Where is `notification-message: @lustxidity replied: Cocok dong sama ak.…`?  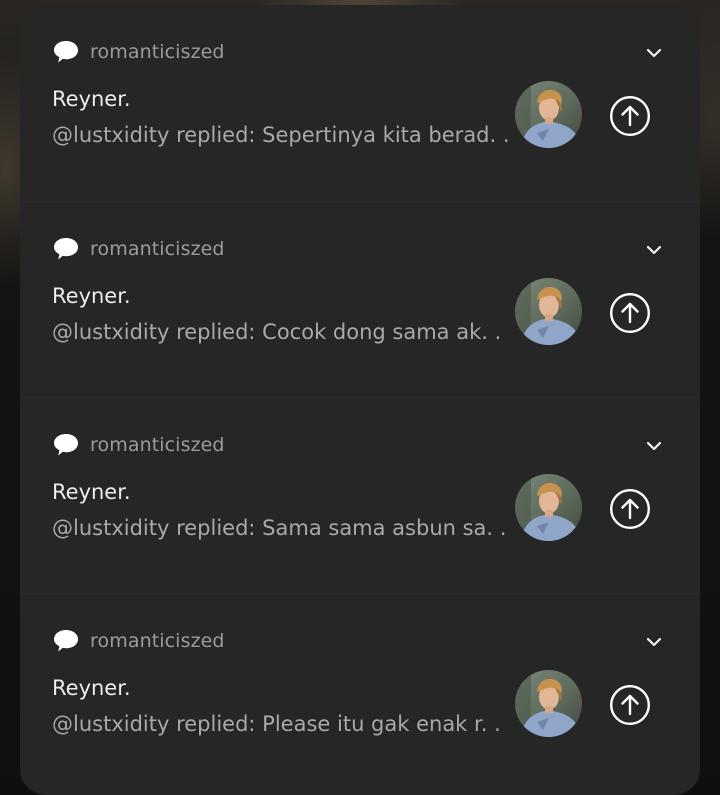 notification-message: @lustxidity replied: Cocok dong sama ak.… is located at coordinates (277, 332).